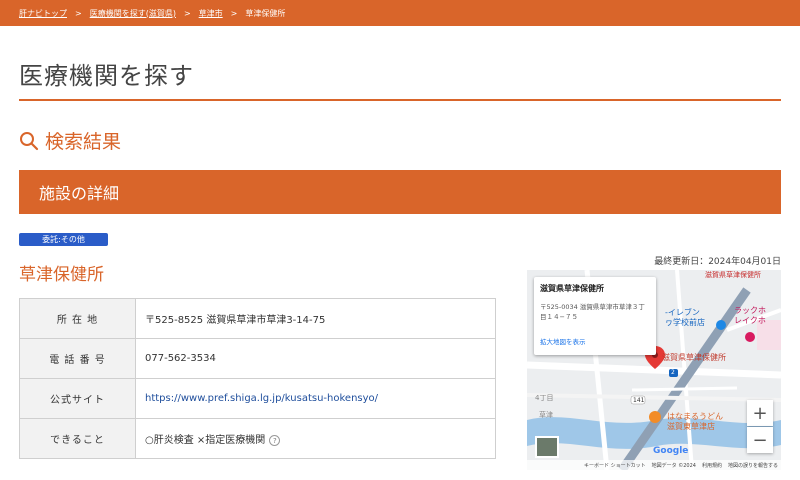  What do you see at coordinates (615, 465) in the screenshot?
I see `map-keyboard-shortcuts: キーボード ショートカット` at bounding box center [615, 465].